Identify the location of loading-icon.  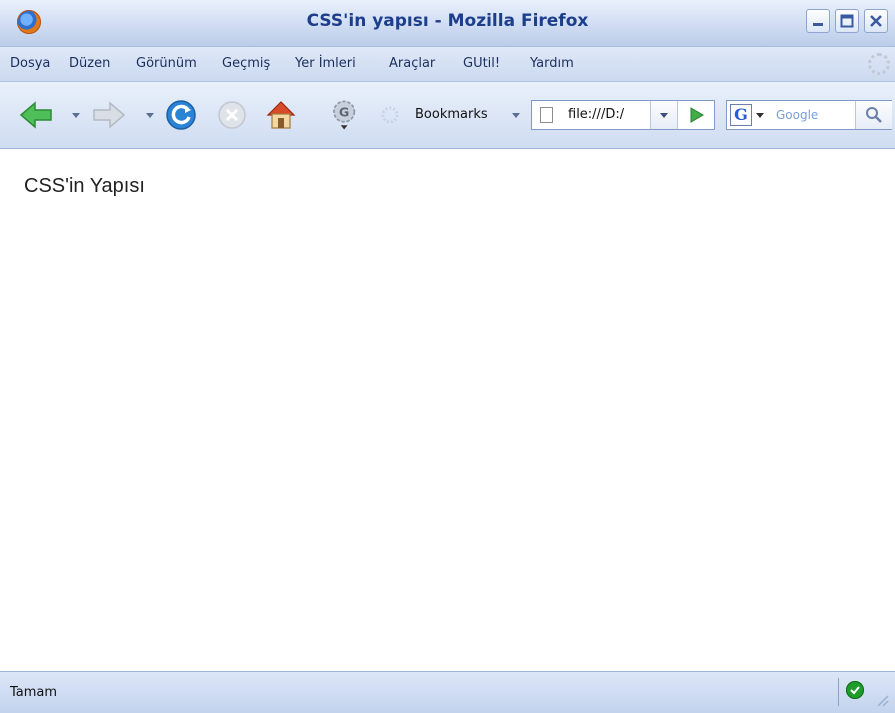
(390, 115).